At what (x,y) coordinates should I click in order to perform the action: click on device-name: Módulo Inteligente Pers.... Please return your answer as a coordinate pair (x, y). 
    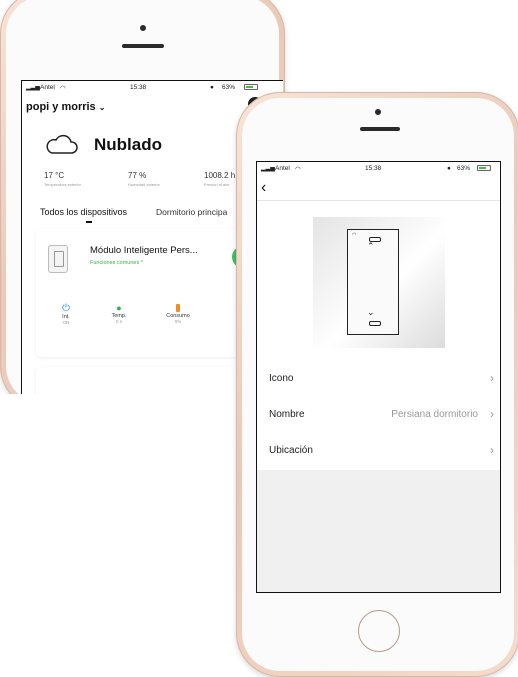
    Looking at the image, I should click on (144, 250).